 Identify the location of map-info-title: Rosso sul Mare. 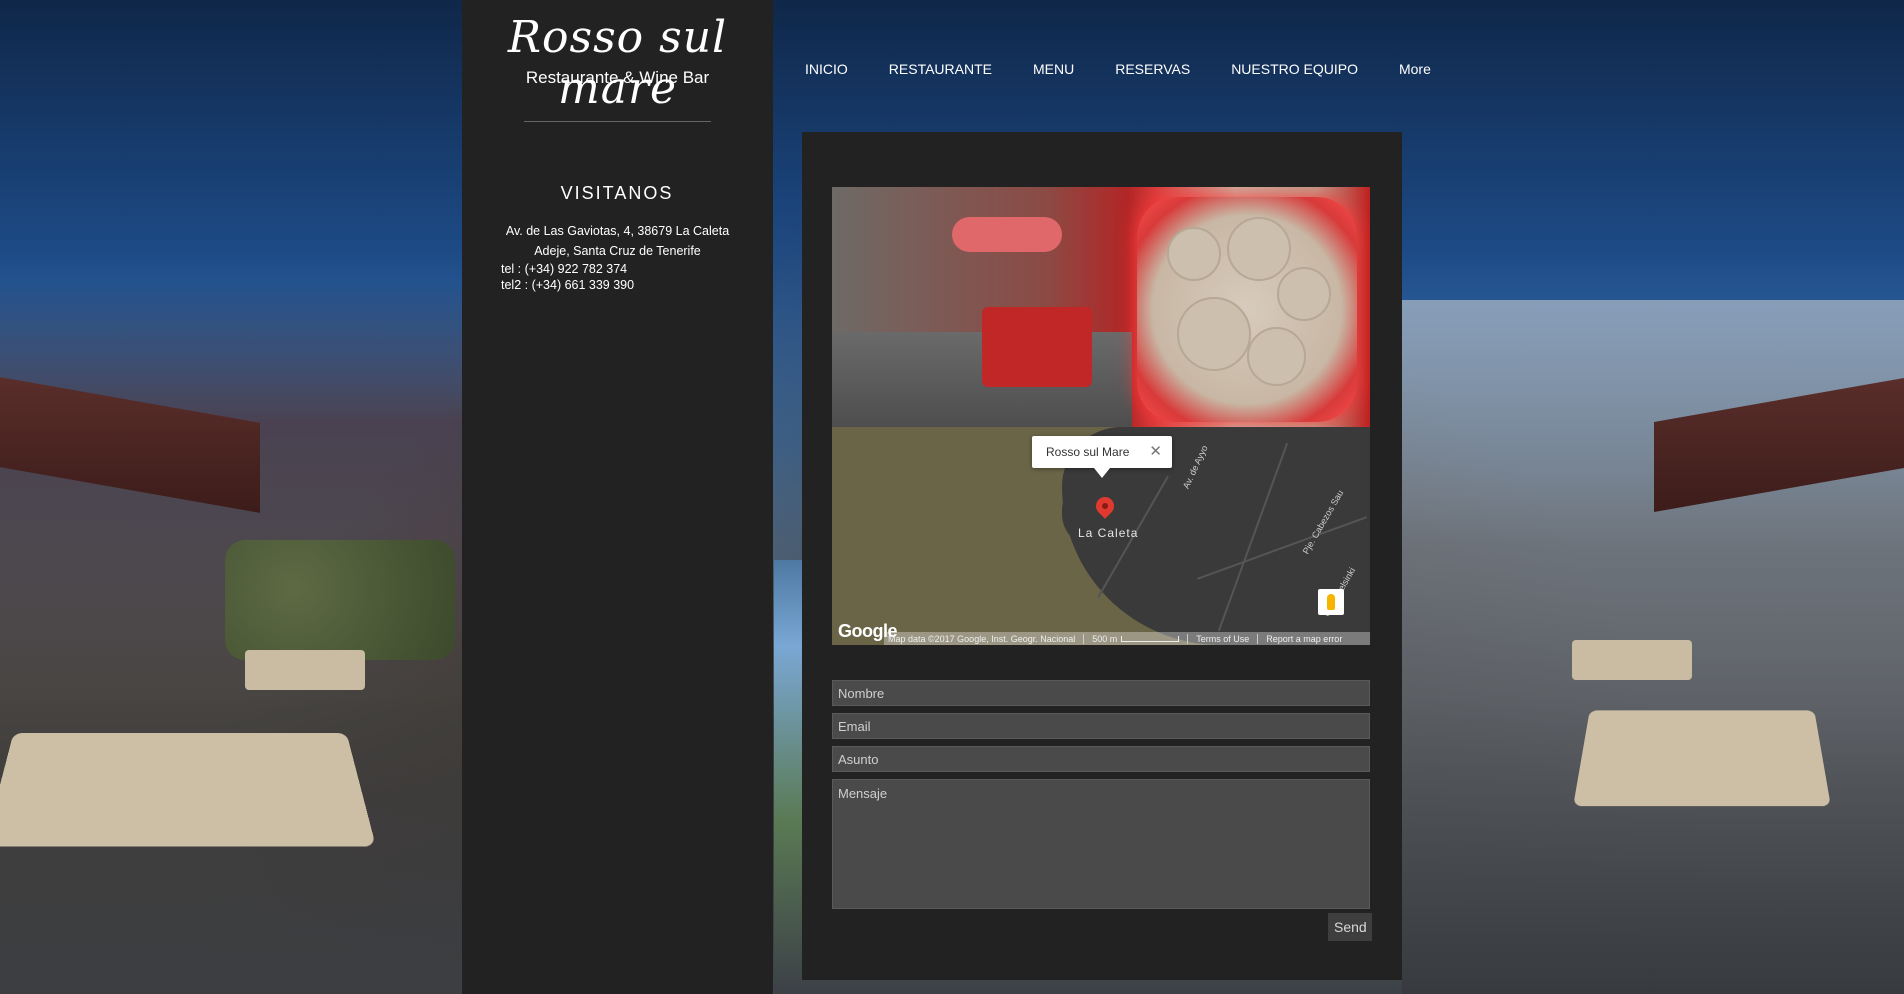
(1088, 452).